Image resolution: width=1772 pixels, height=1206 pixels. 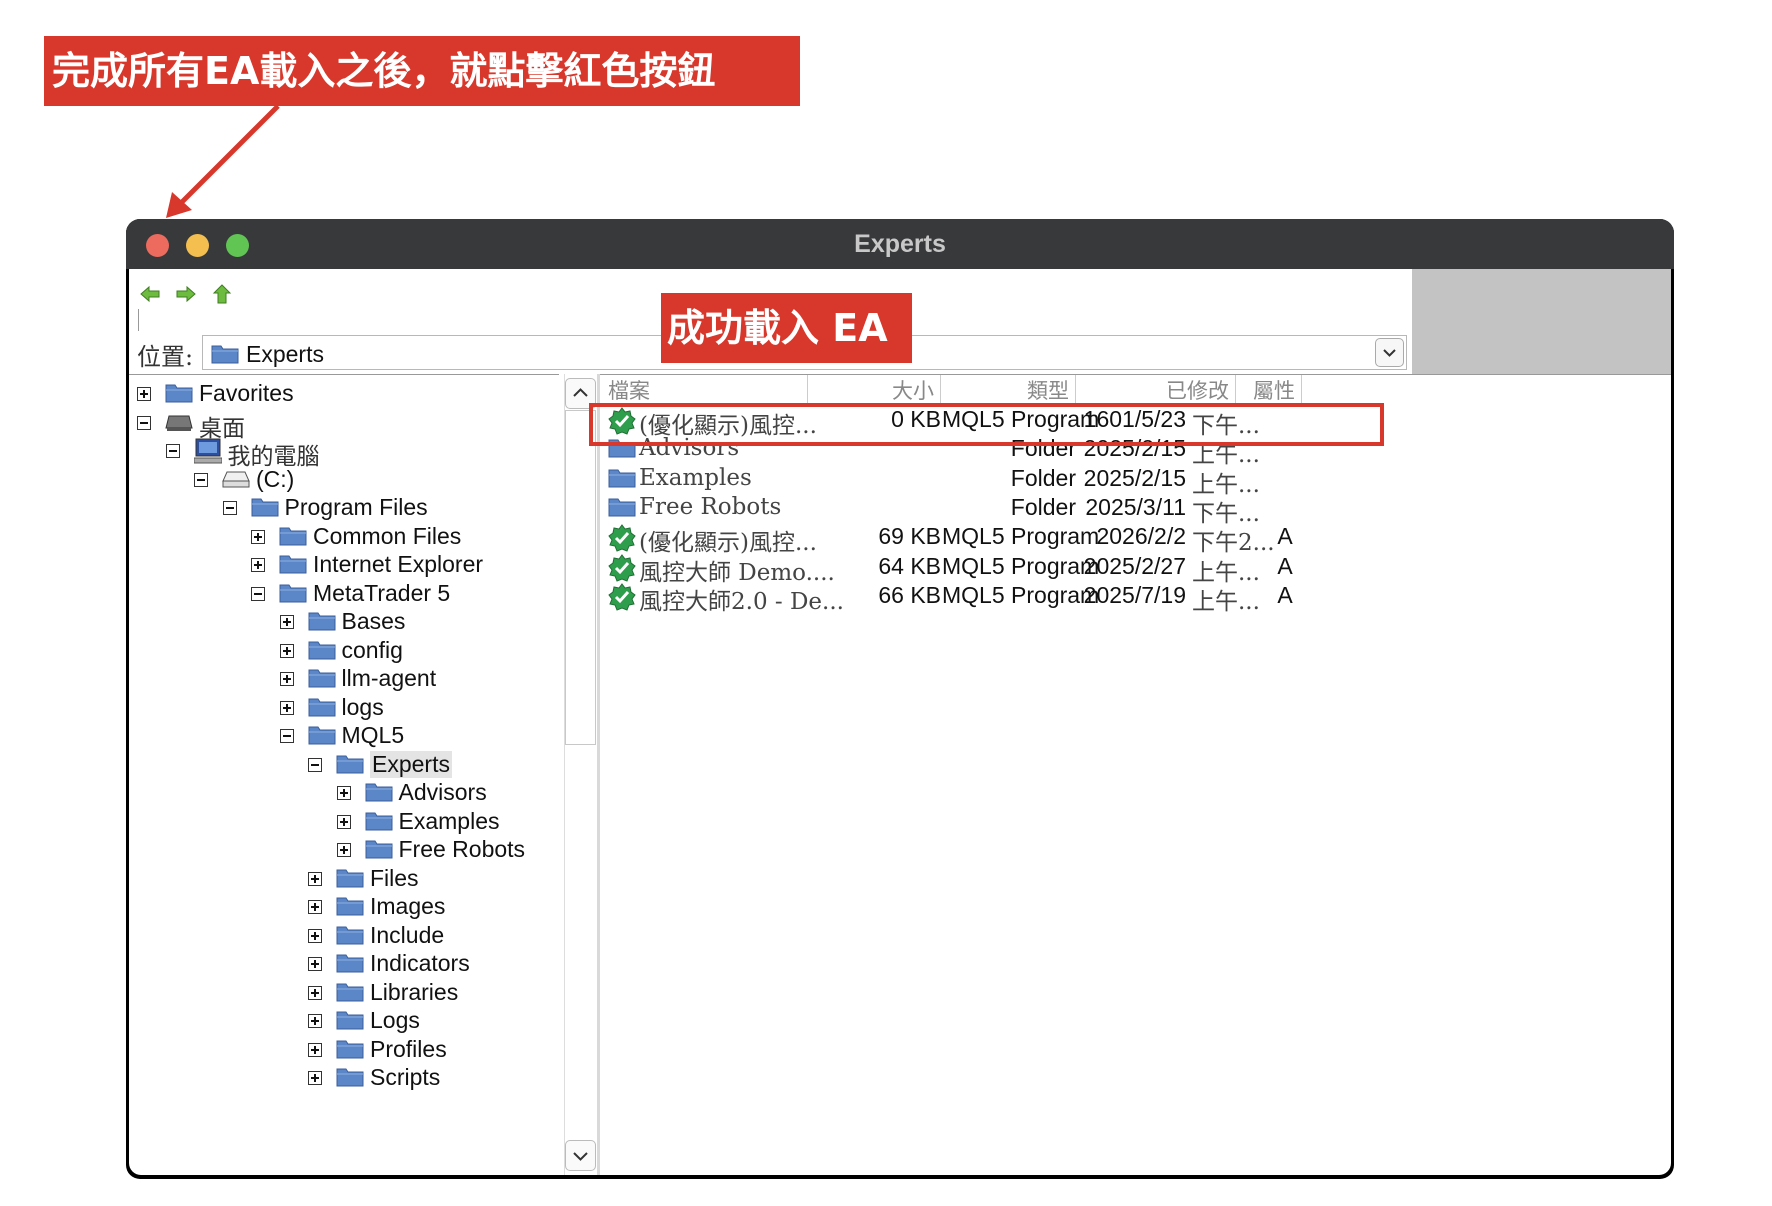 What do you see at coordinates (408, 1048) in the screenshot?
I see `tree-item-label: Profiles` at bounding box center [408, 1048].